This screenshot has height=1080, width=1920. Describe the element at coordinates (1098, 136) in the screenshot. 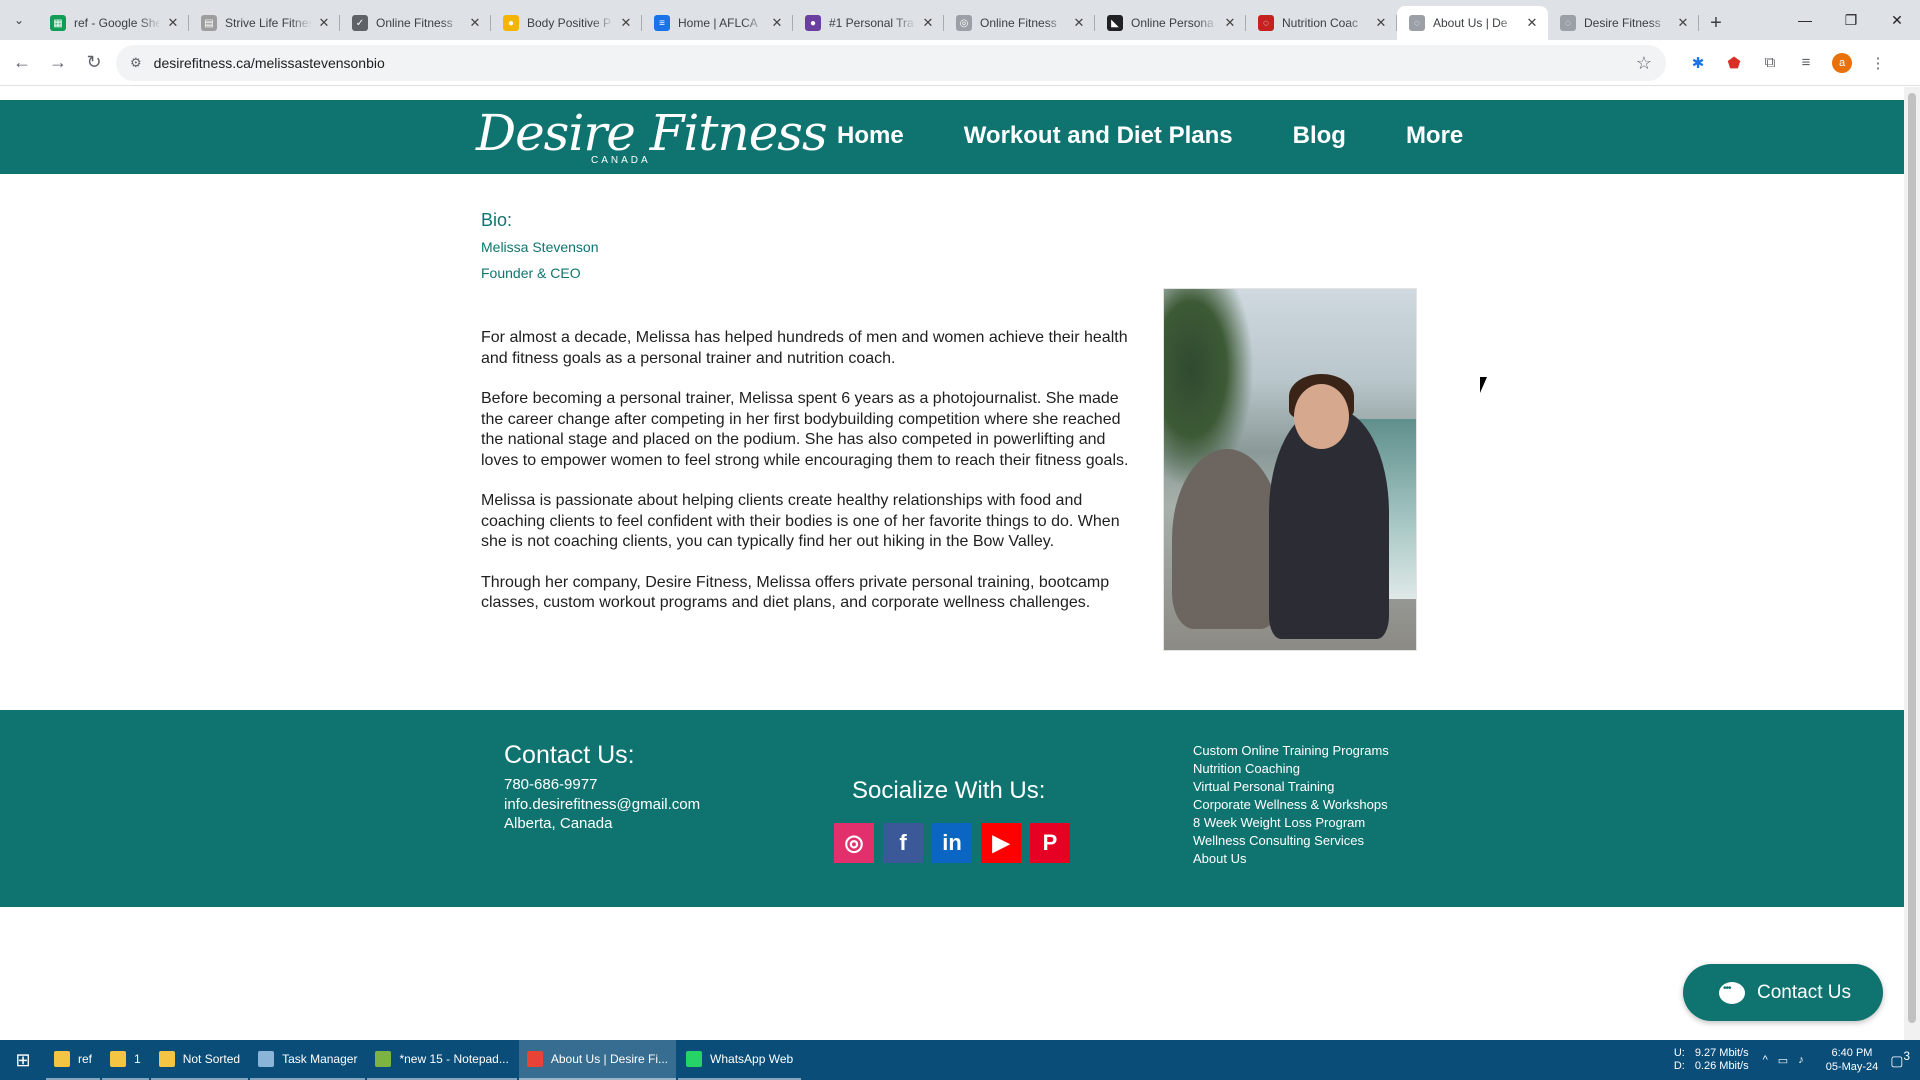

I see `nav-workout-and-diet-plans: Workout and Diet Plans` at that location.